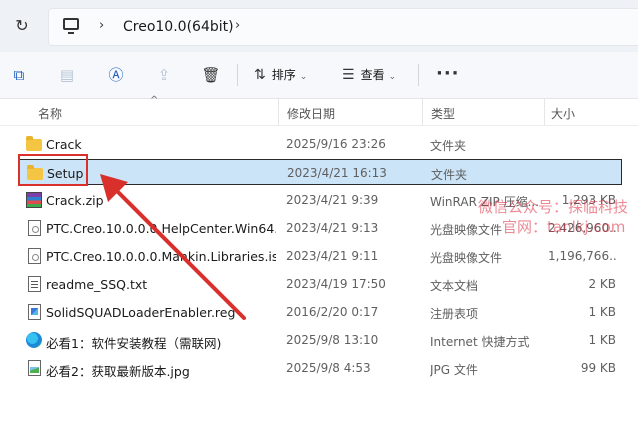 The width and height of the screenshot is (638, 422). What do you see at coordinates (173, 247) in the screenshot?
I see `annotation-arrow-icon` at bounding box center [173, 247].